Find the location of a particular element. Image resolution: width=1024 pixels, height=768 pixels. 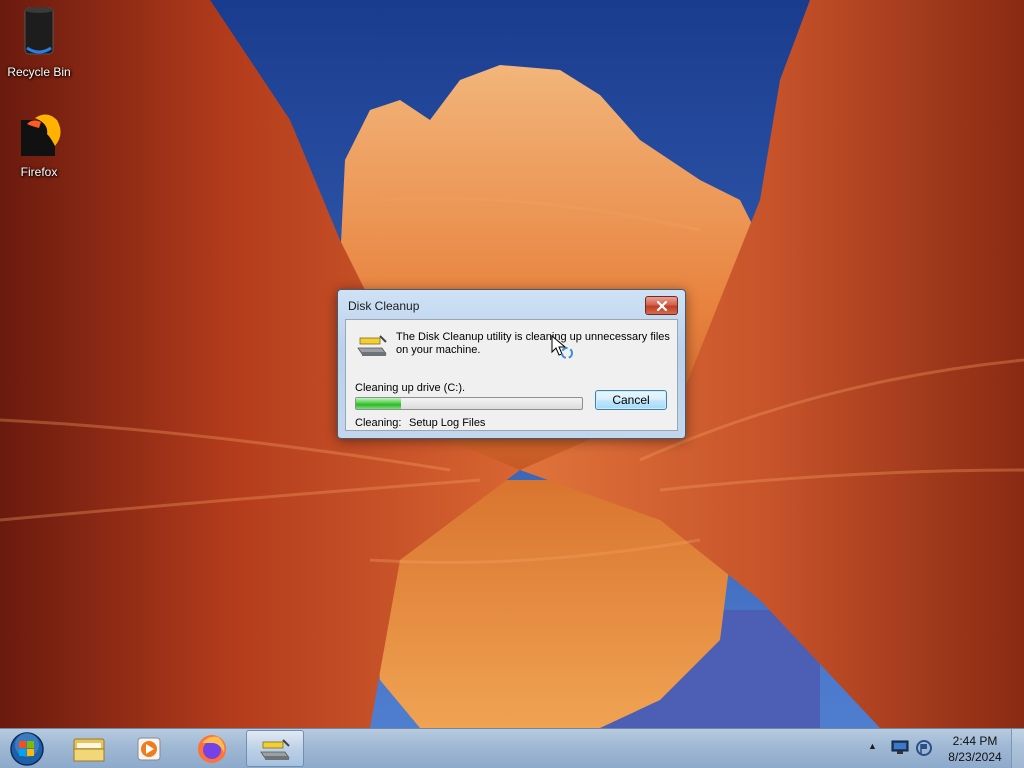

clock-date: 8/23/2024 is located at coordinates (975, 757).